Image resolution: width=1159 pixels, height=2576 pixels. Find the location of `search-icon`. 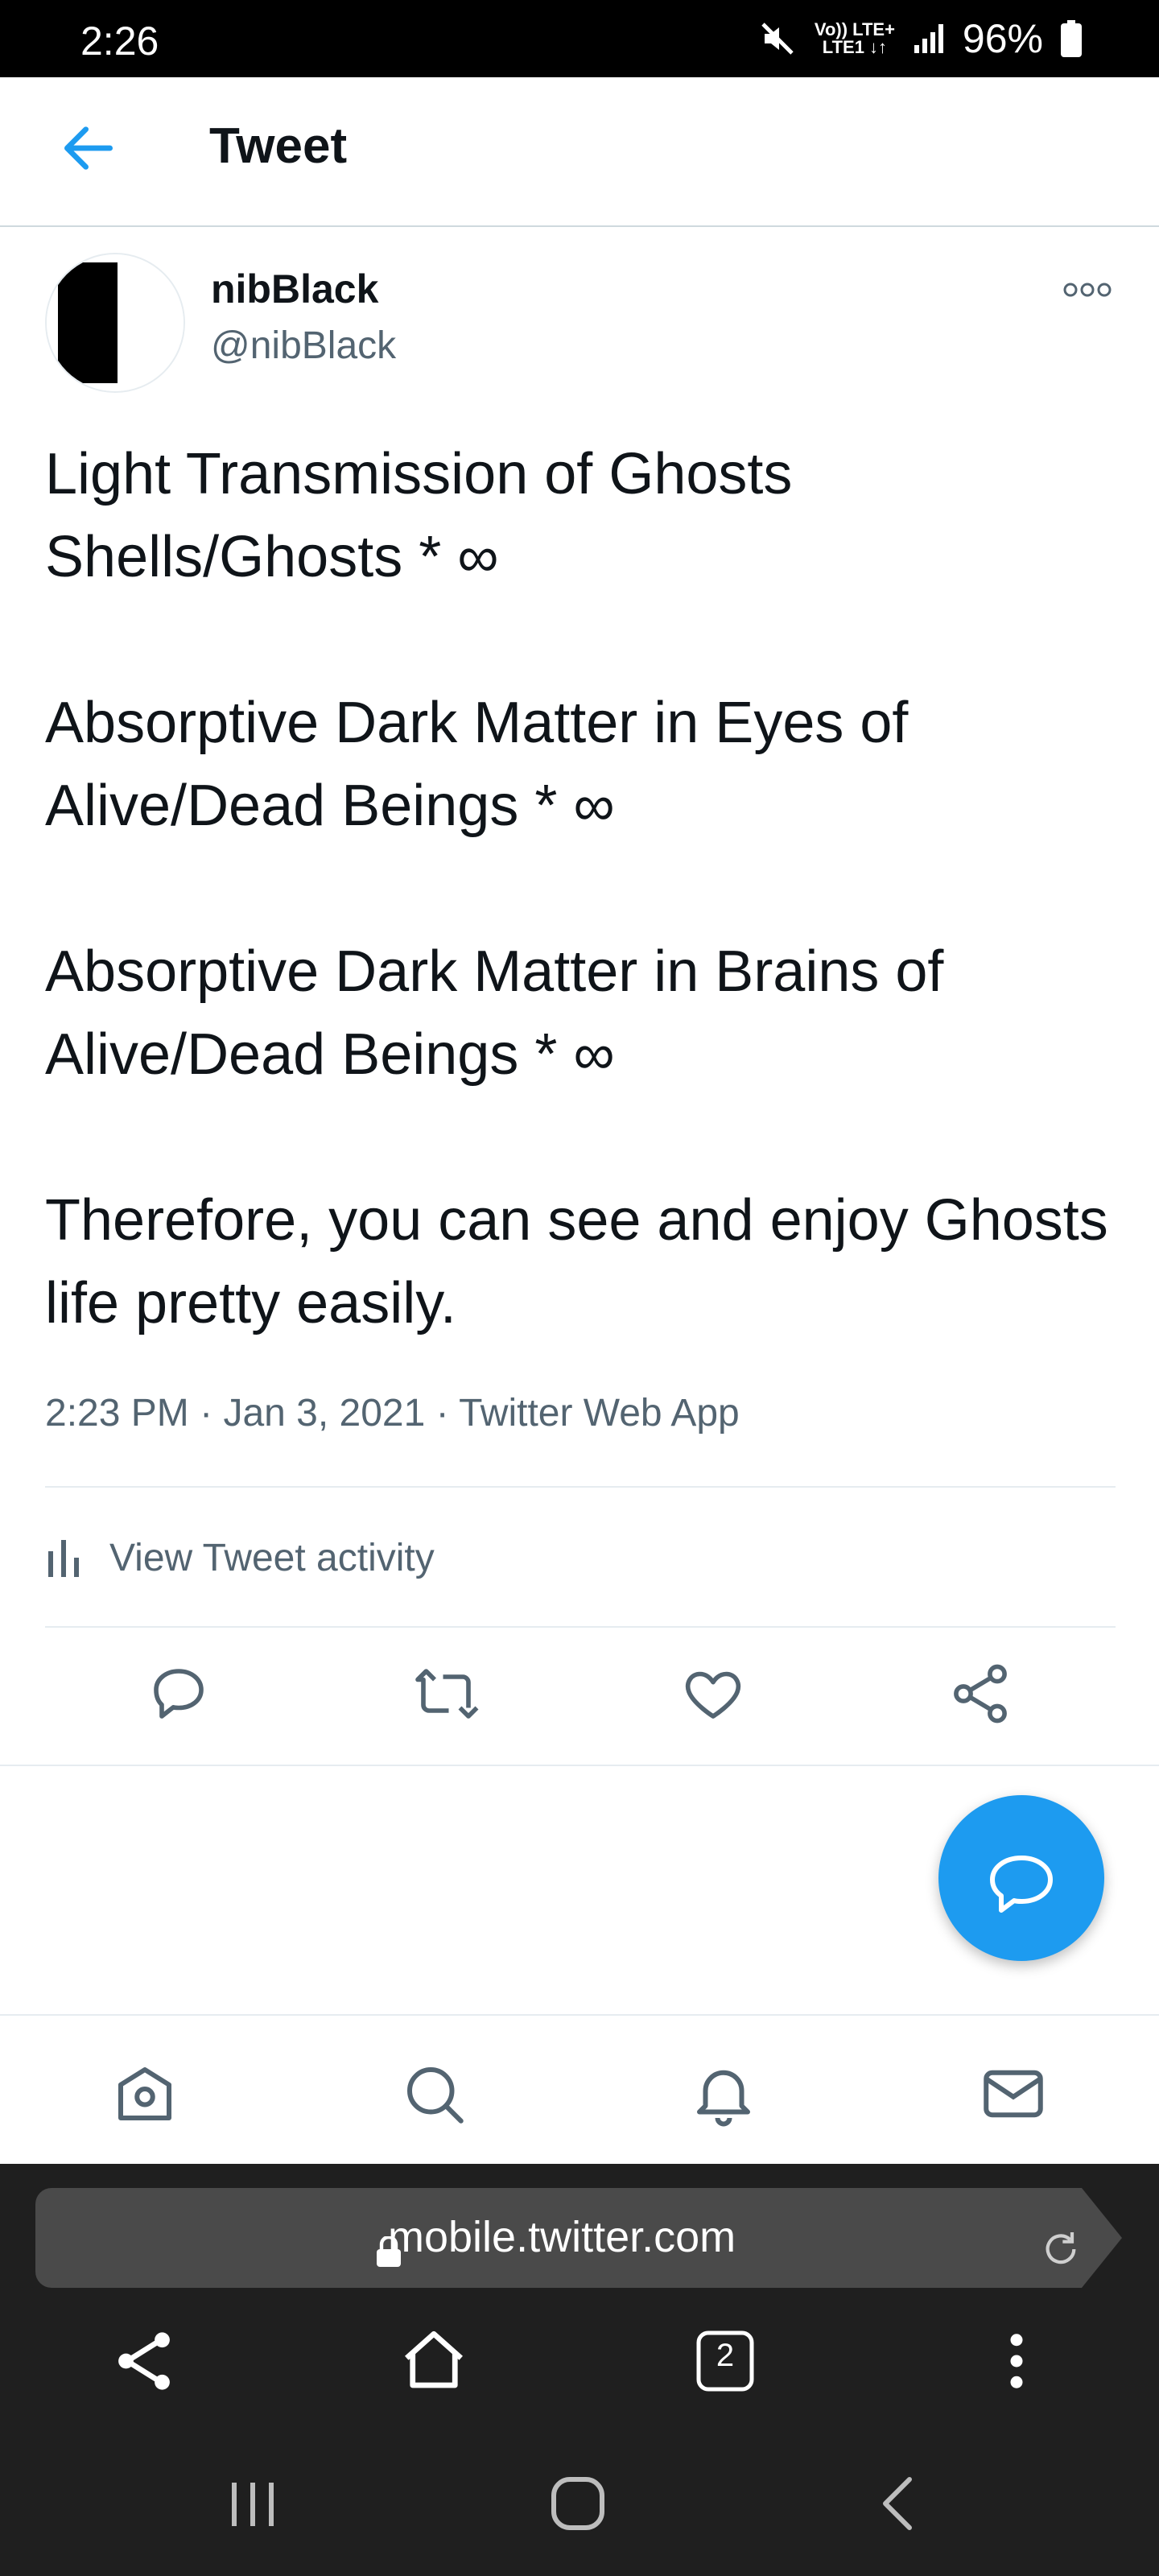

search-icon is located at coordinates (435, 2095).